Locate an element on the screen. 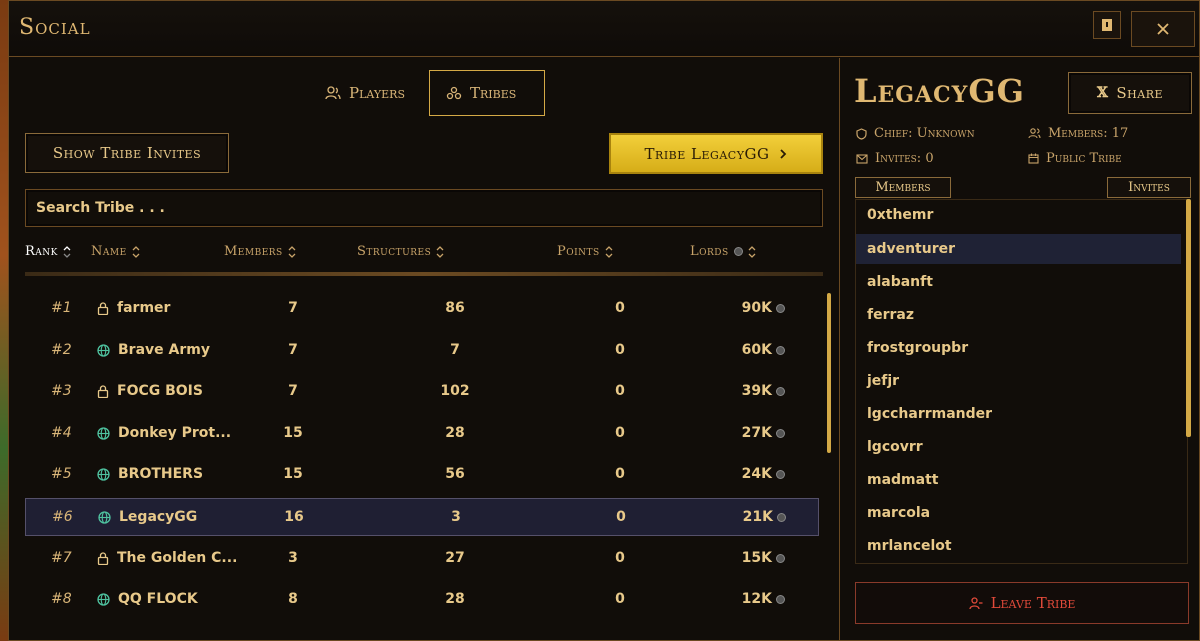 Image resolution: width=1200 pixels, height=641 pixels. column-points: Points is located at coordinates (585, 251).